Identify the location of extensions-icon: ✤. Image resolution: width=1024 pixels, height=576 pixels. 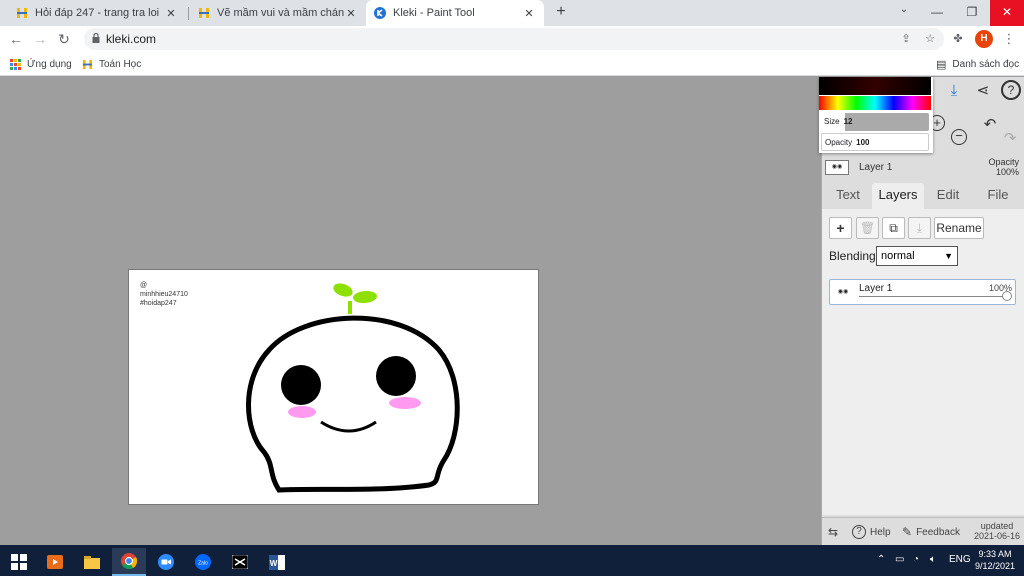
(958, 39).